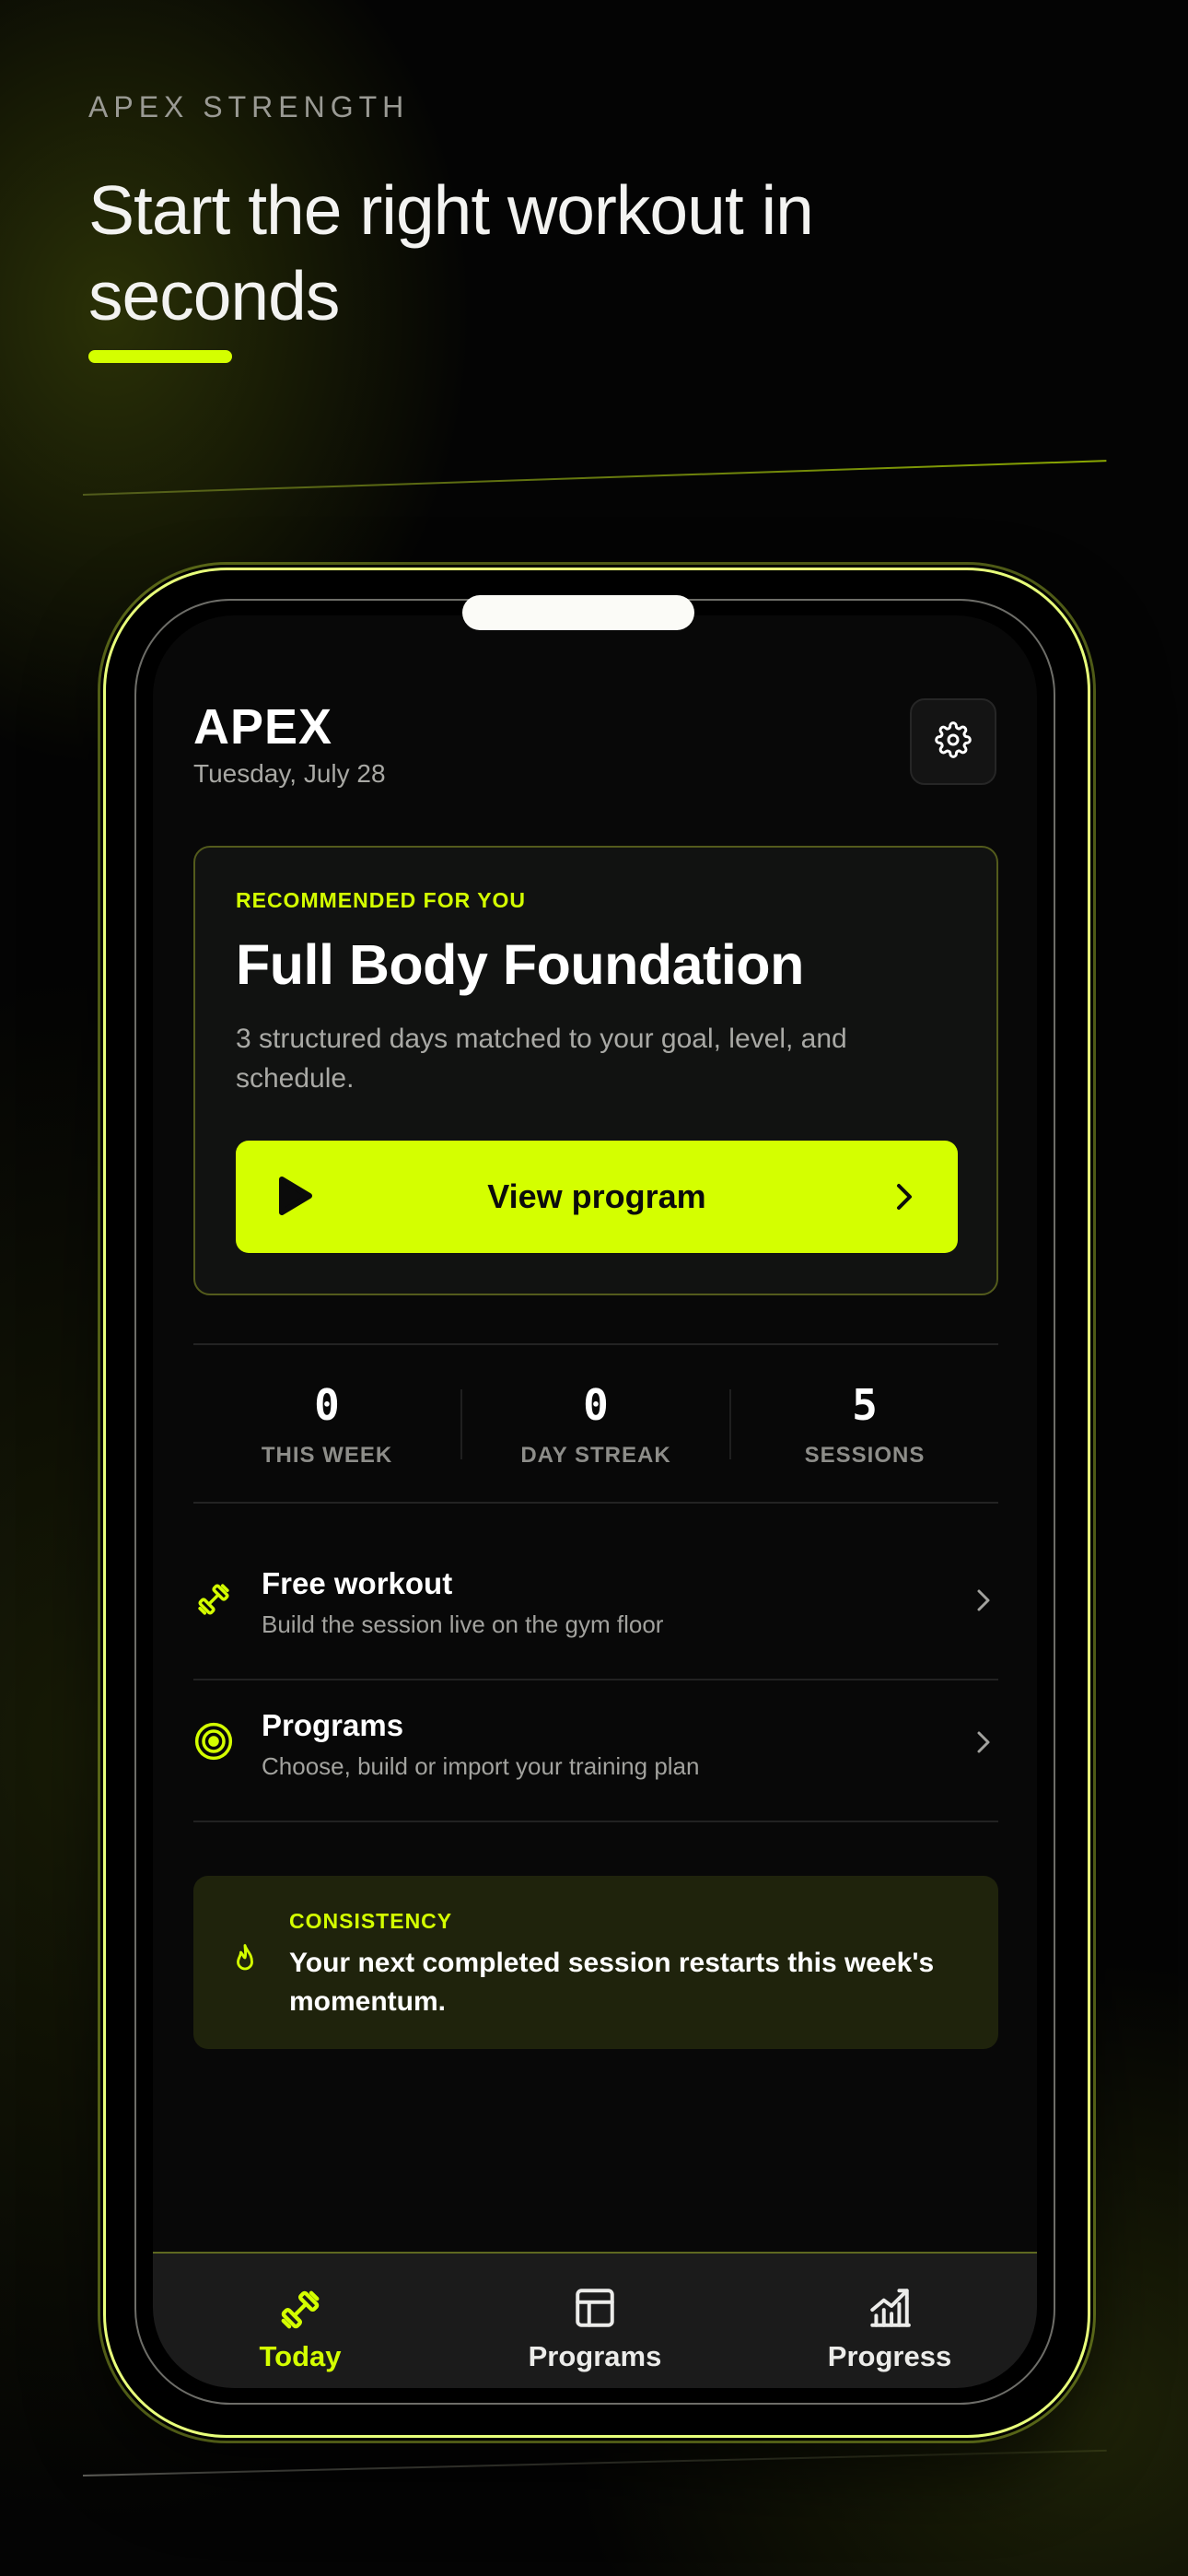  Describe the element at coordinates (520, 964) in the screenshot. I see `program-title: Full Body Foundation` at that location.